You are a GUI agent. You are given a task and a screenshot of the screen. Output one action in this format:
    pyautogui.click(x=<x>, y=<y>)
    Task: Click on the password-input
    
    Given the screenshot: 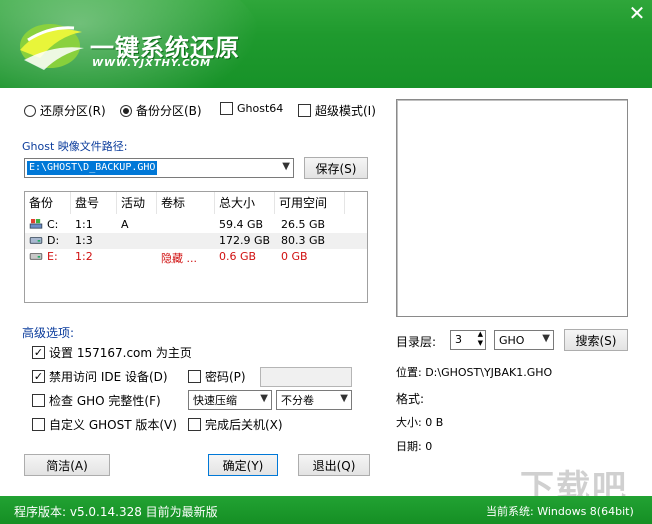 What is the action you would take?
    pyautogui.click(x=306, y=377)
    